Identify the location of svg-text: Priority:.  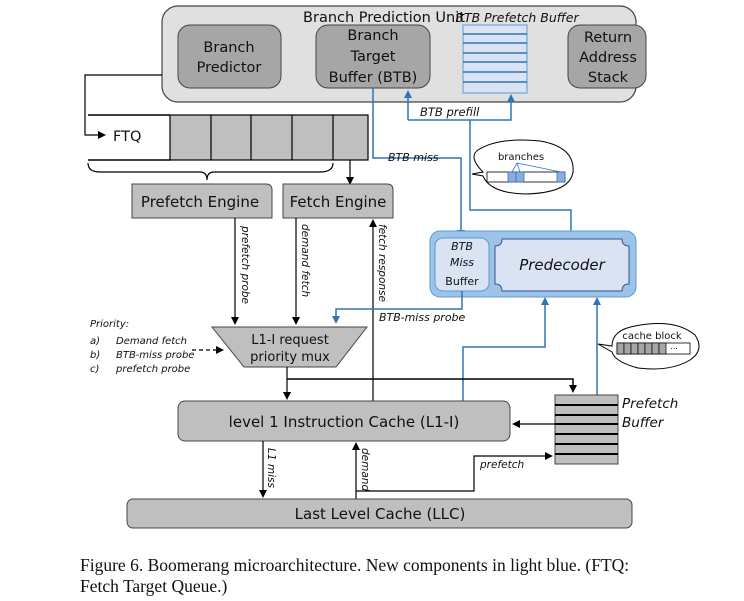
(109, 324).